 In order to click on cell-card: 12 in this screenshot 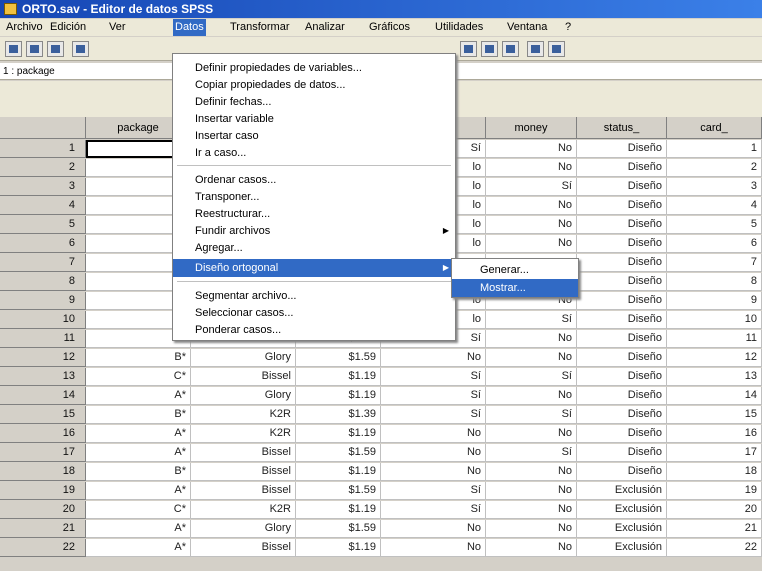, I will do `click(714, 358)`.